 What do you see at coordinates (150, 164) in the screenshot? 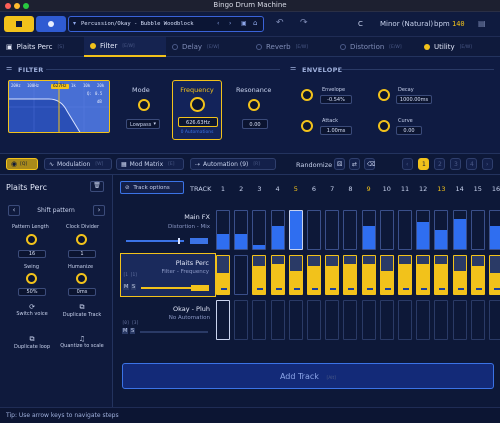
I see `mod-matrix-button: ▦ Mod Matrix [E]` at bounding box center [150, 164].